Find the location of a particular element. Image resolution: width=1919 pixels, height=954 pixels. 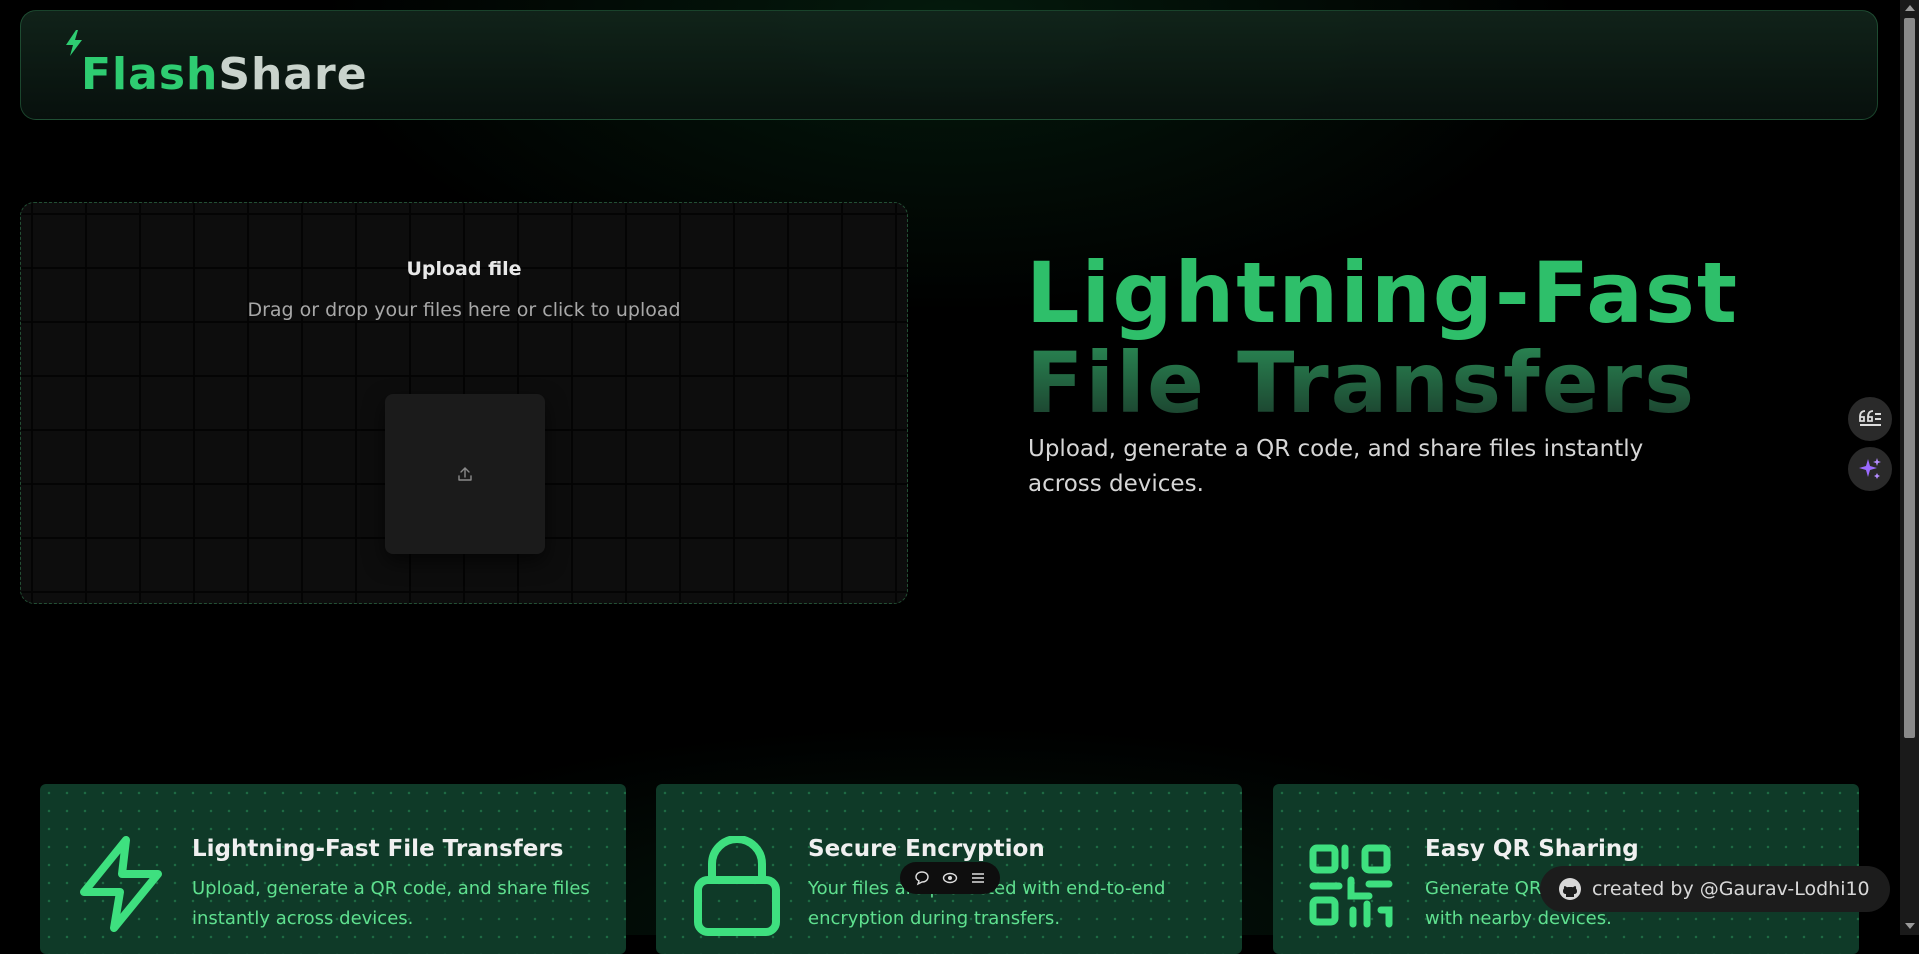

hero-title: Lightning-Fast File Transfers is located at coordinates (1382, 338).